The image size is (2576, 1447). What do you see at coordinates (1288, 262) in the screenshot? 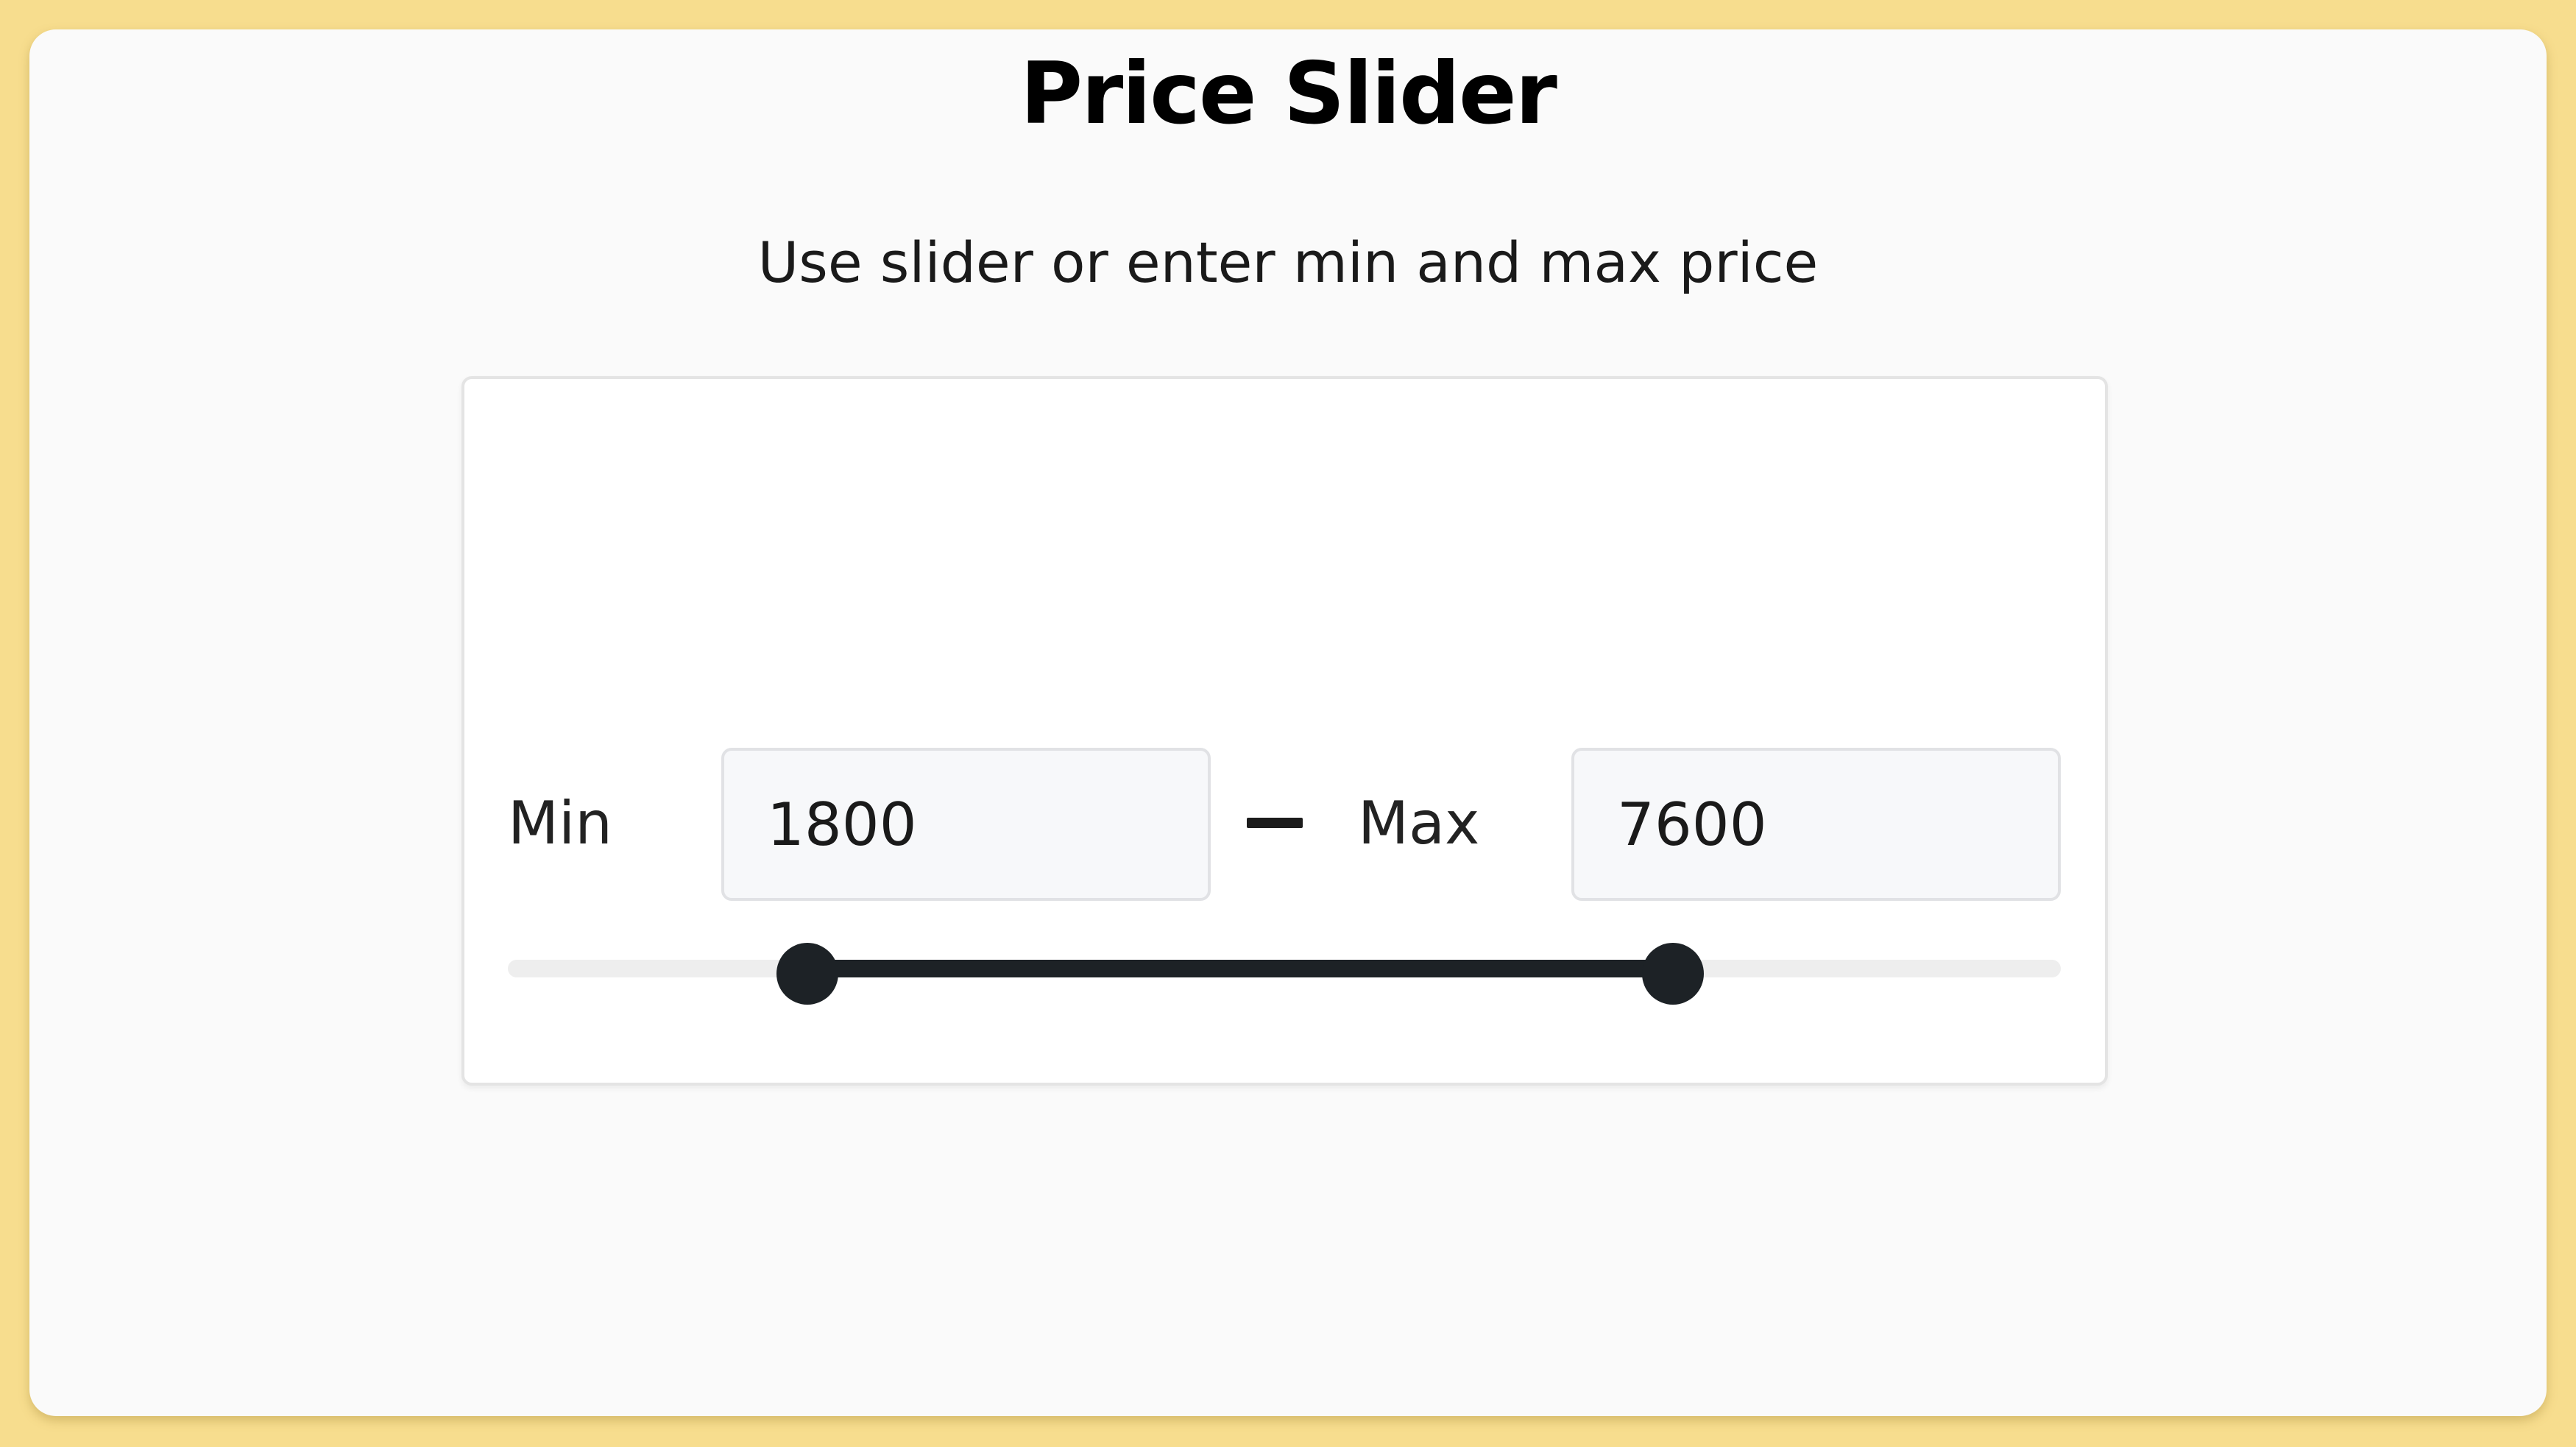
I see `instructions-text: Use slider or enter min and max price` at bounding box center [1288, 262].